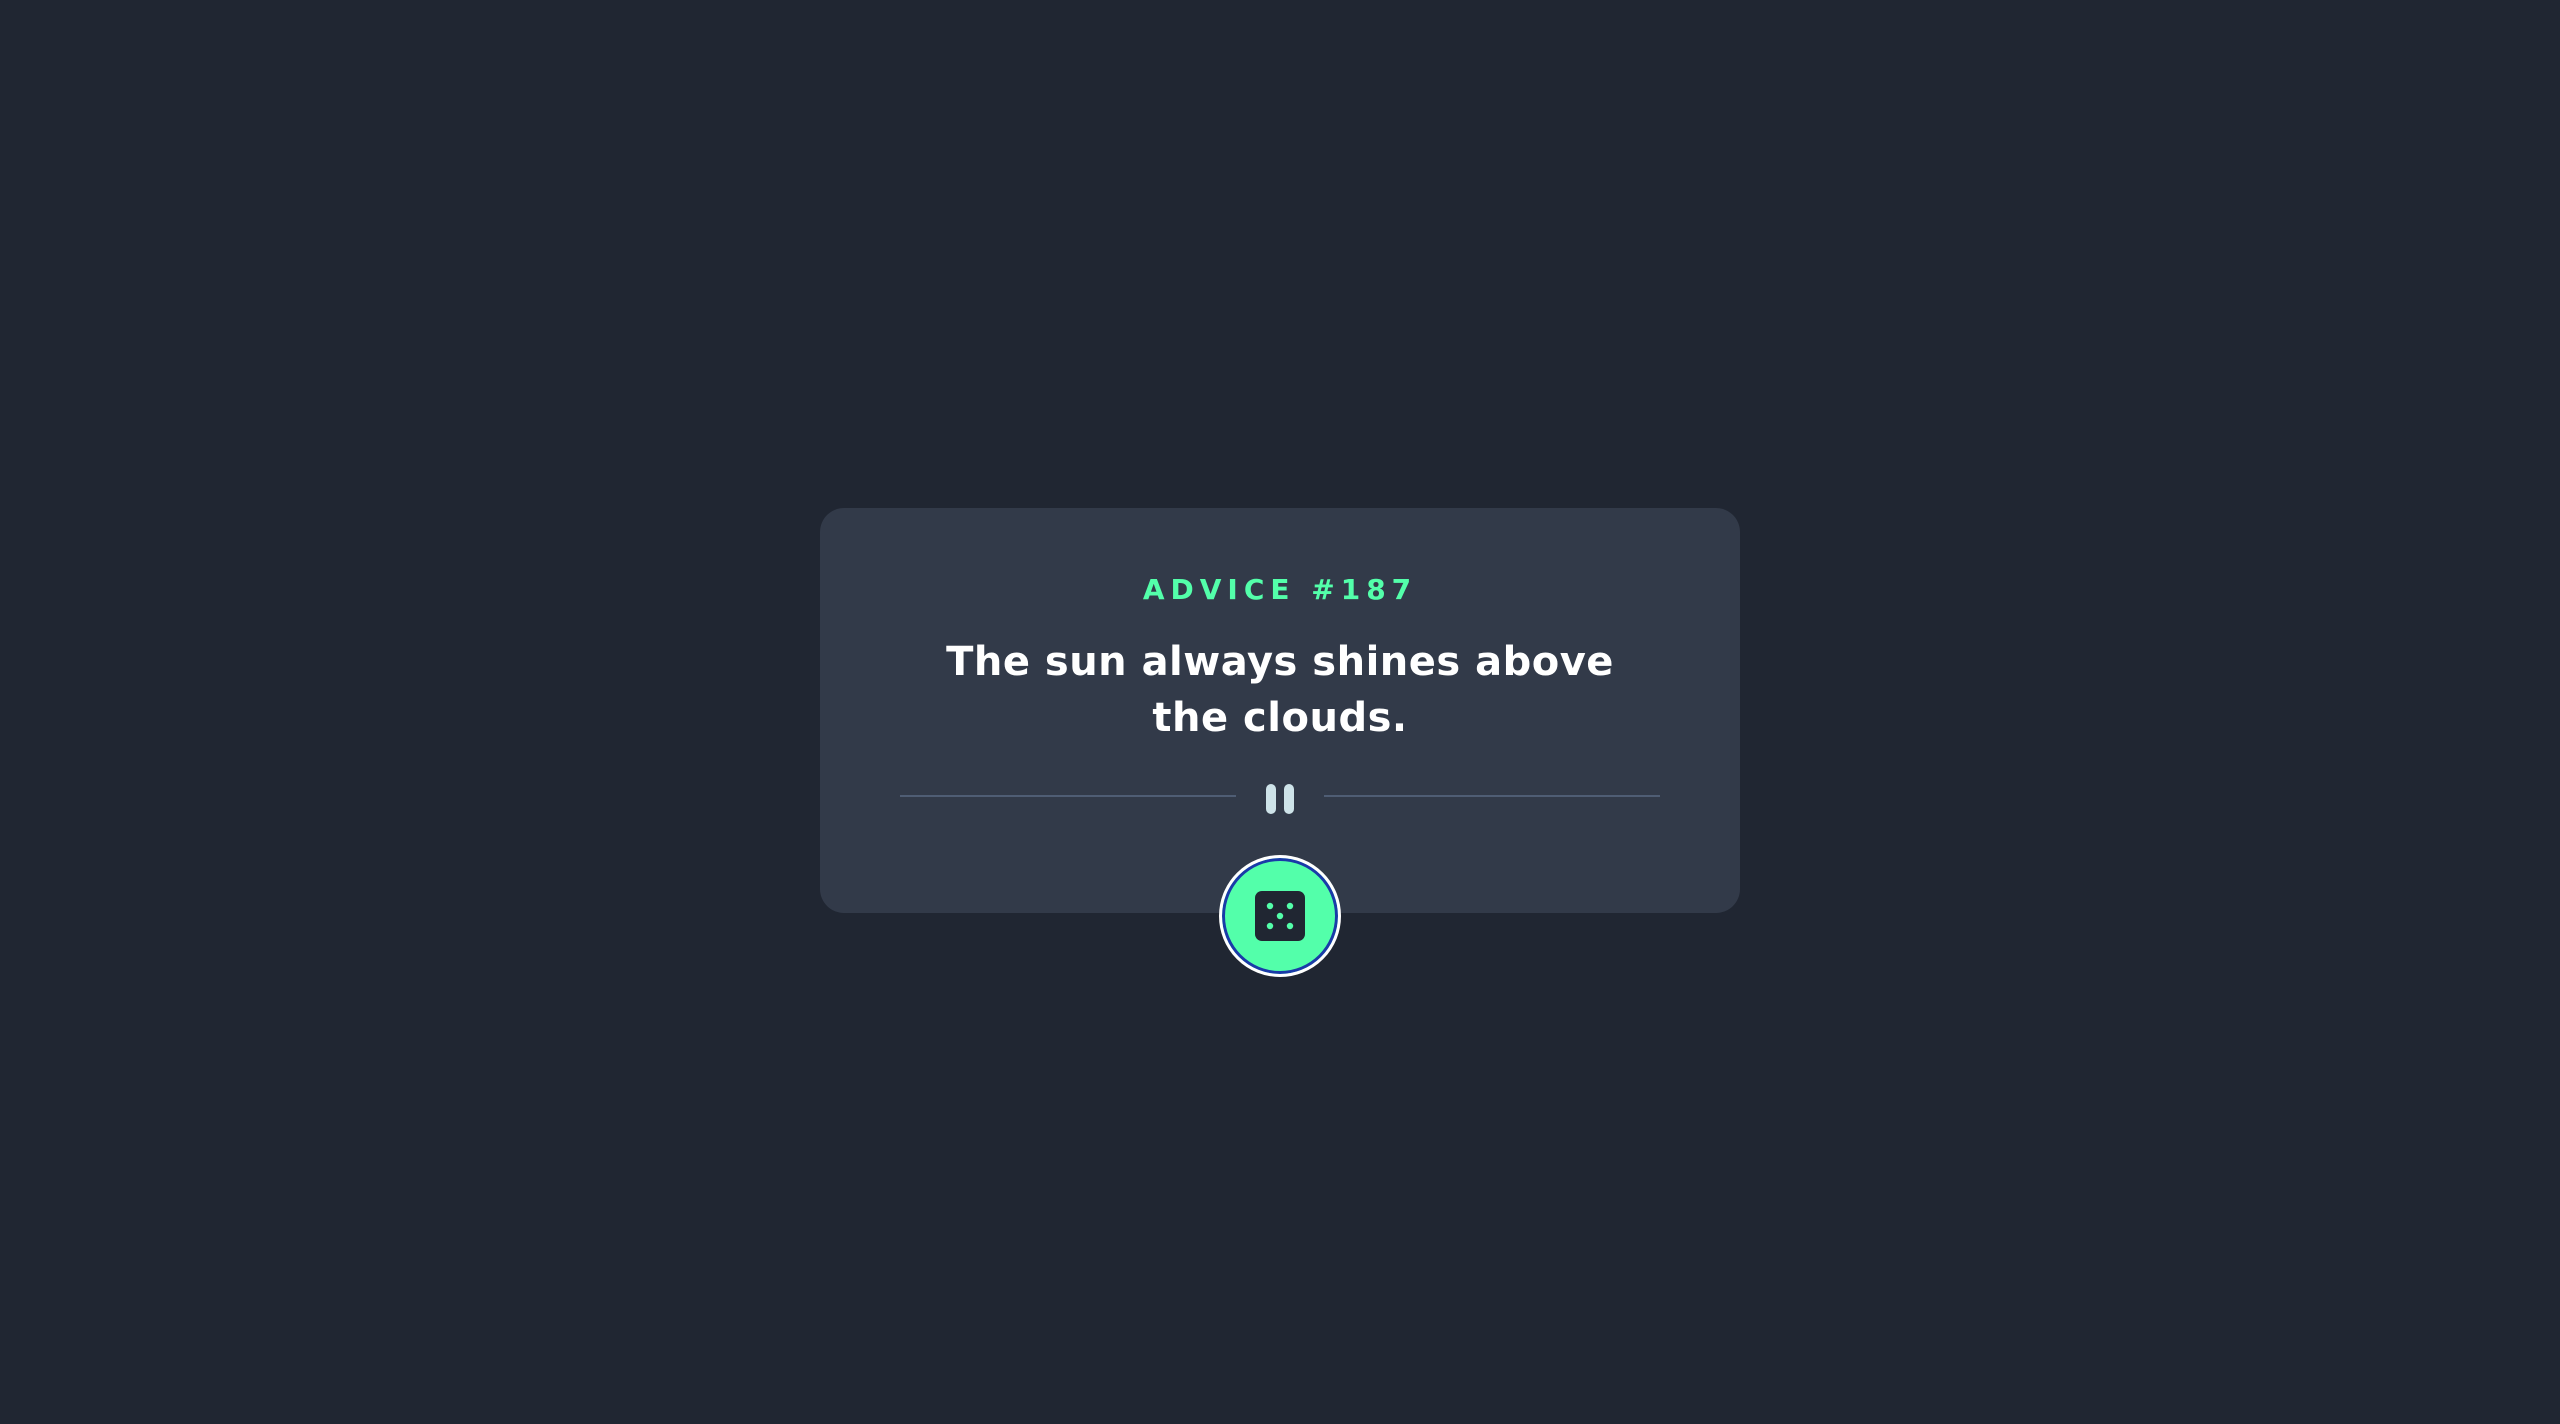 The width and height of the screenshot is (2560, 1424). Describe the element at coordinates (1492, 796) in the screenshot. I see `divider-line-right` at that location.